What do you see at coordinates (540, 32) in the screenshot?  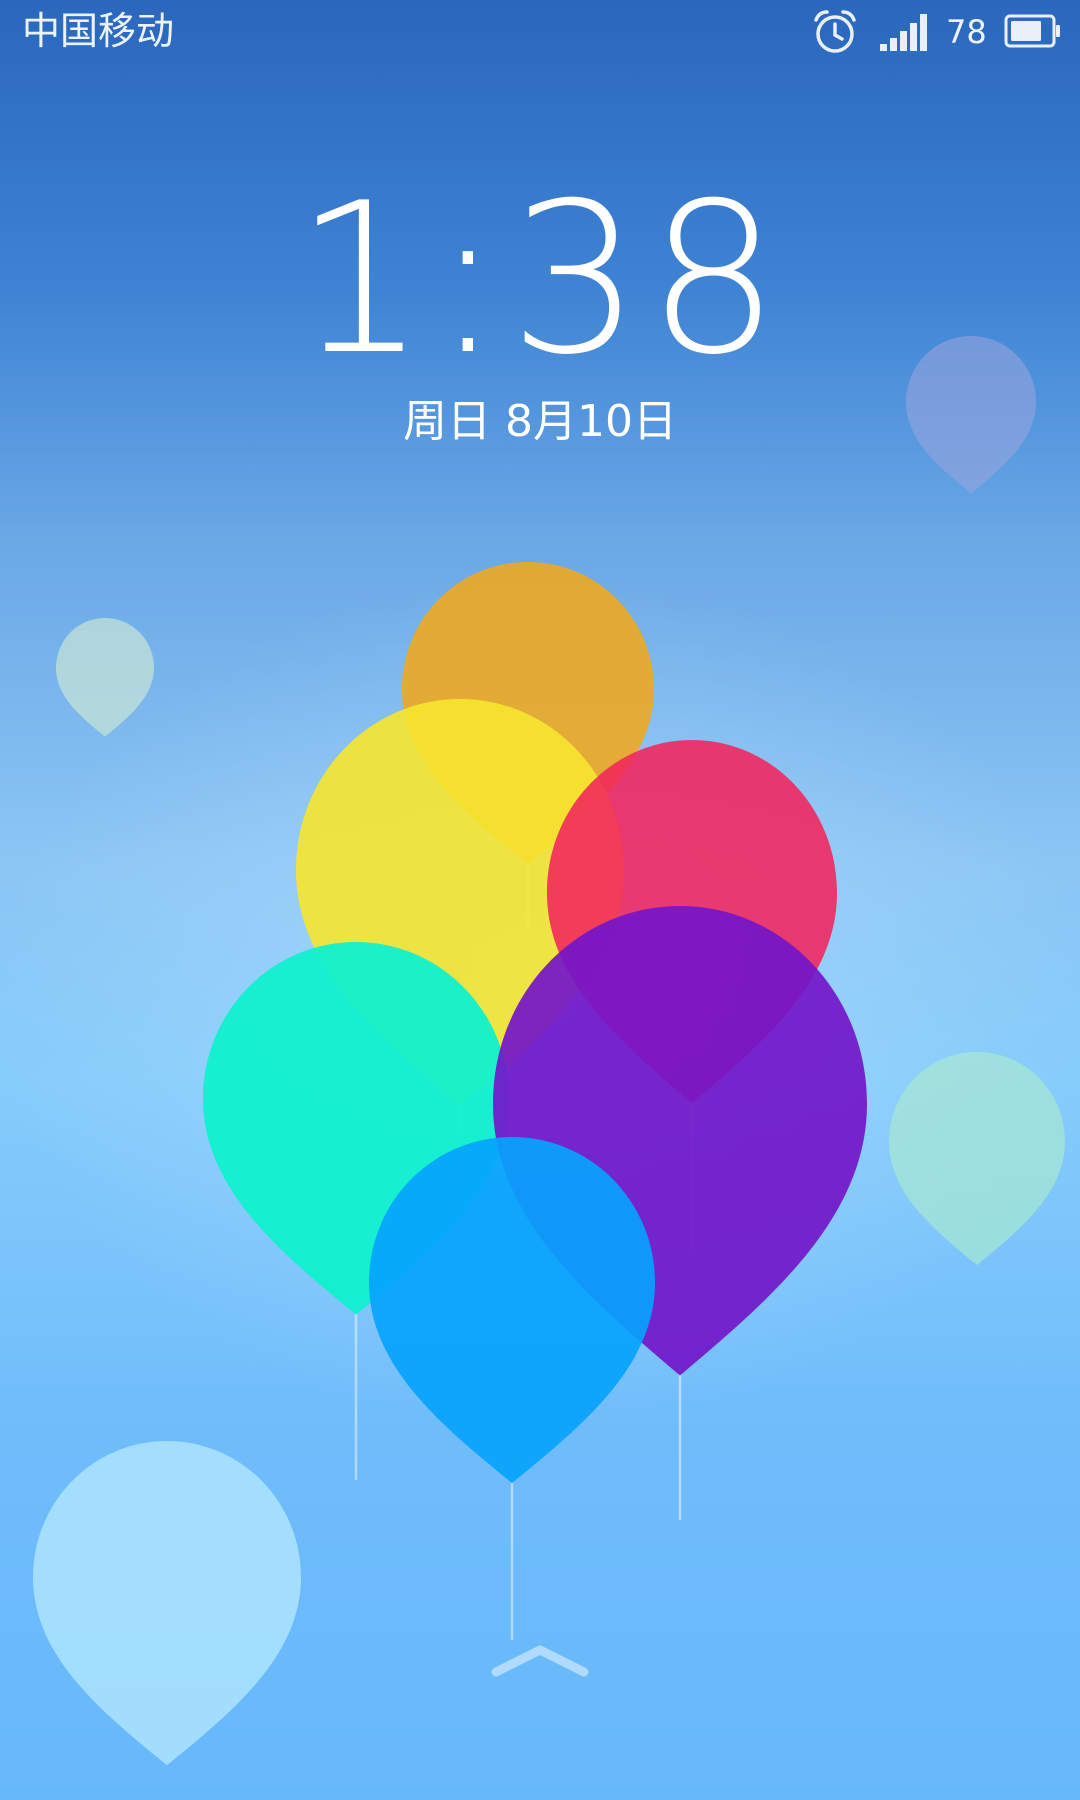 I see `status-bar: 中国移动 78` at bounding box center [540, 32].